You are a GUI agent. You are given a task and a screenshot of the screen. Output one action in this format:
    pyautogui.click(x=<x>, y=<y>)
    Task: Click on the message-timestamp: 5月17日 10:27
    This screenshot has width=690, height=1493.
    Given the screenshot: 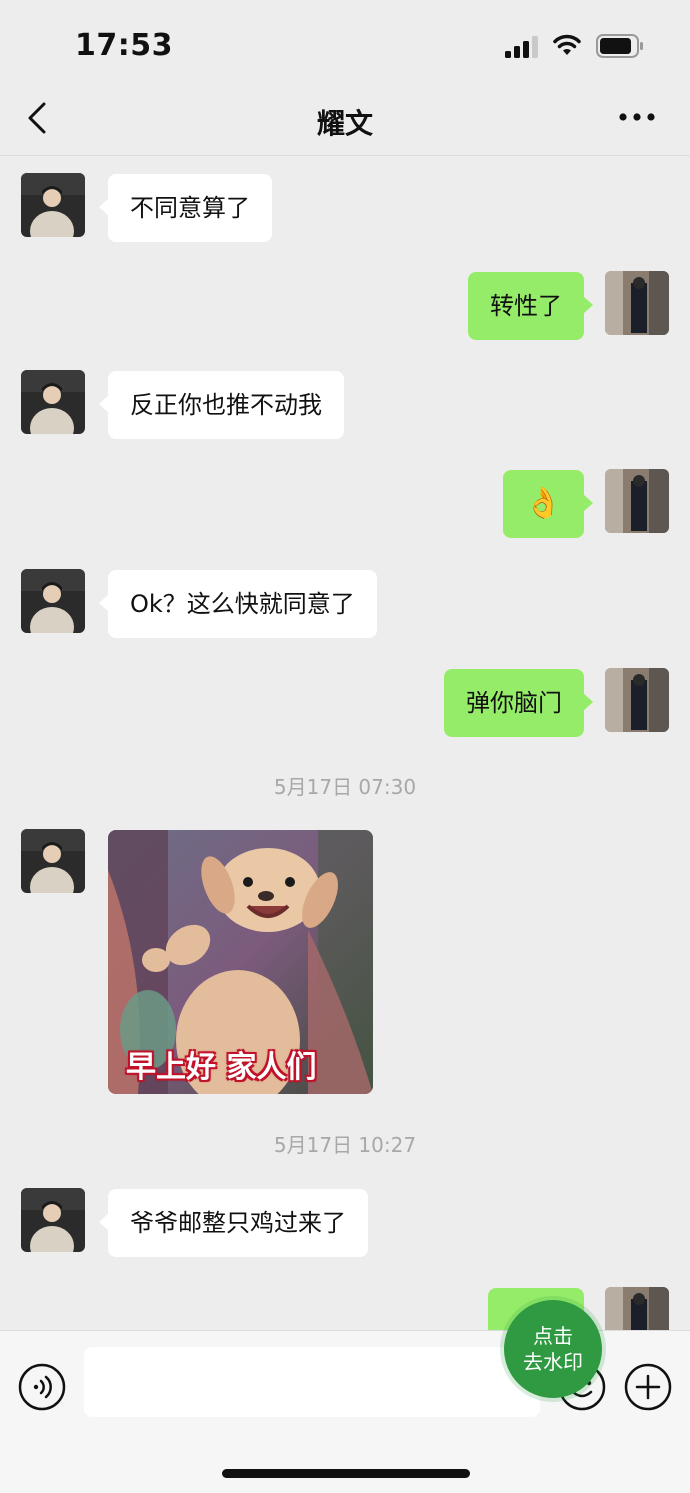 What is the action you would take?
    pyautogui.click(x=345, y=1145)
    